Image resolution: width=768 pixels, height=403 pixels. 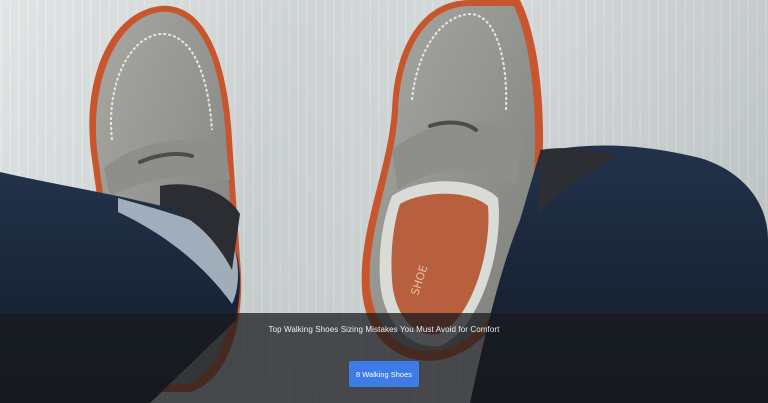 What do you see at coordinates (384, 374) in the screenshot?
I see `walking-shoes-button: 8 Walking Shoes` at bounding box center [384, 374].